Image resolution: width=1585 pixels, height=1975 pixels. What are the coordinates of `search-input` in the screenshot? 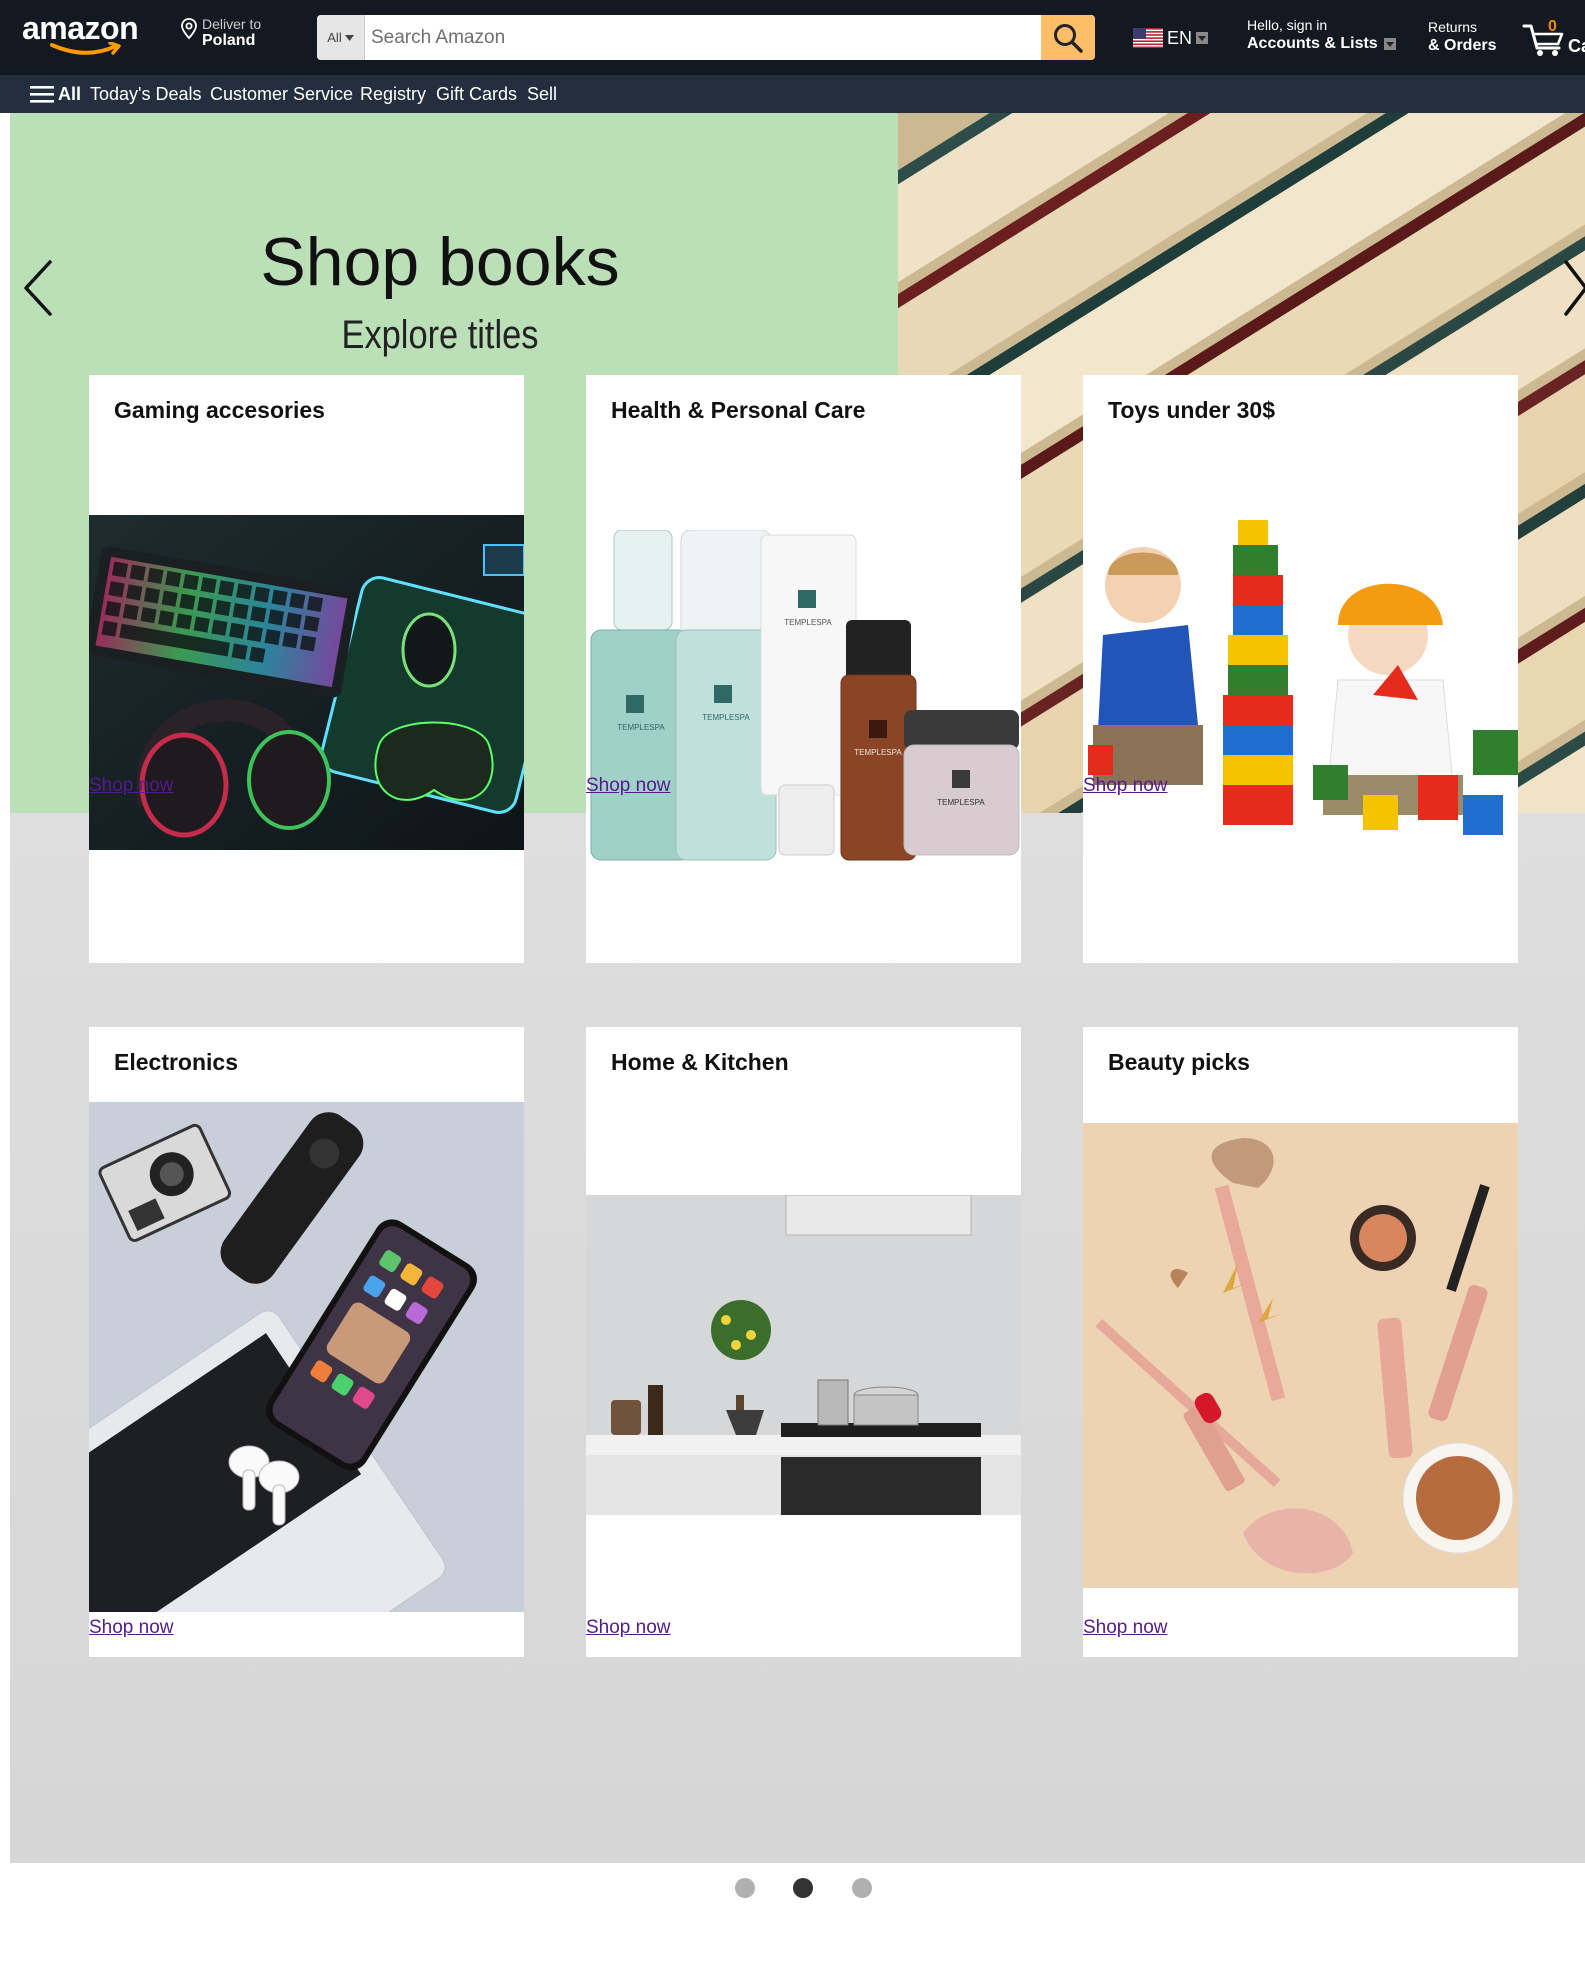 It's located at (704, 37).